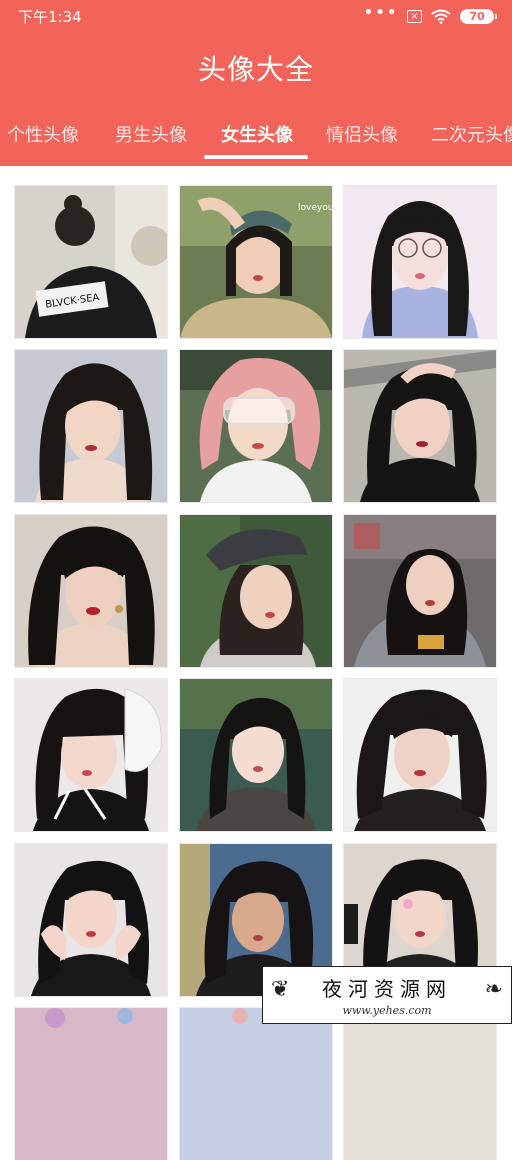 The image size is (512, 1160). I want to click on more-dots-icon: •••, so click(380, 12).